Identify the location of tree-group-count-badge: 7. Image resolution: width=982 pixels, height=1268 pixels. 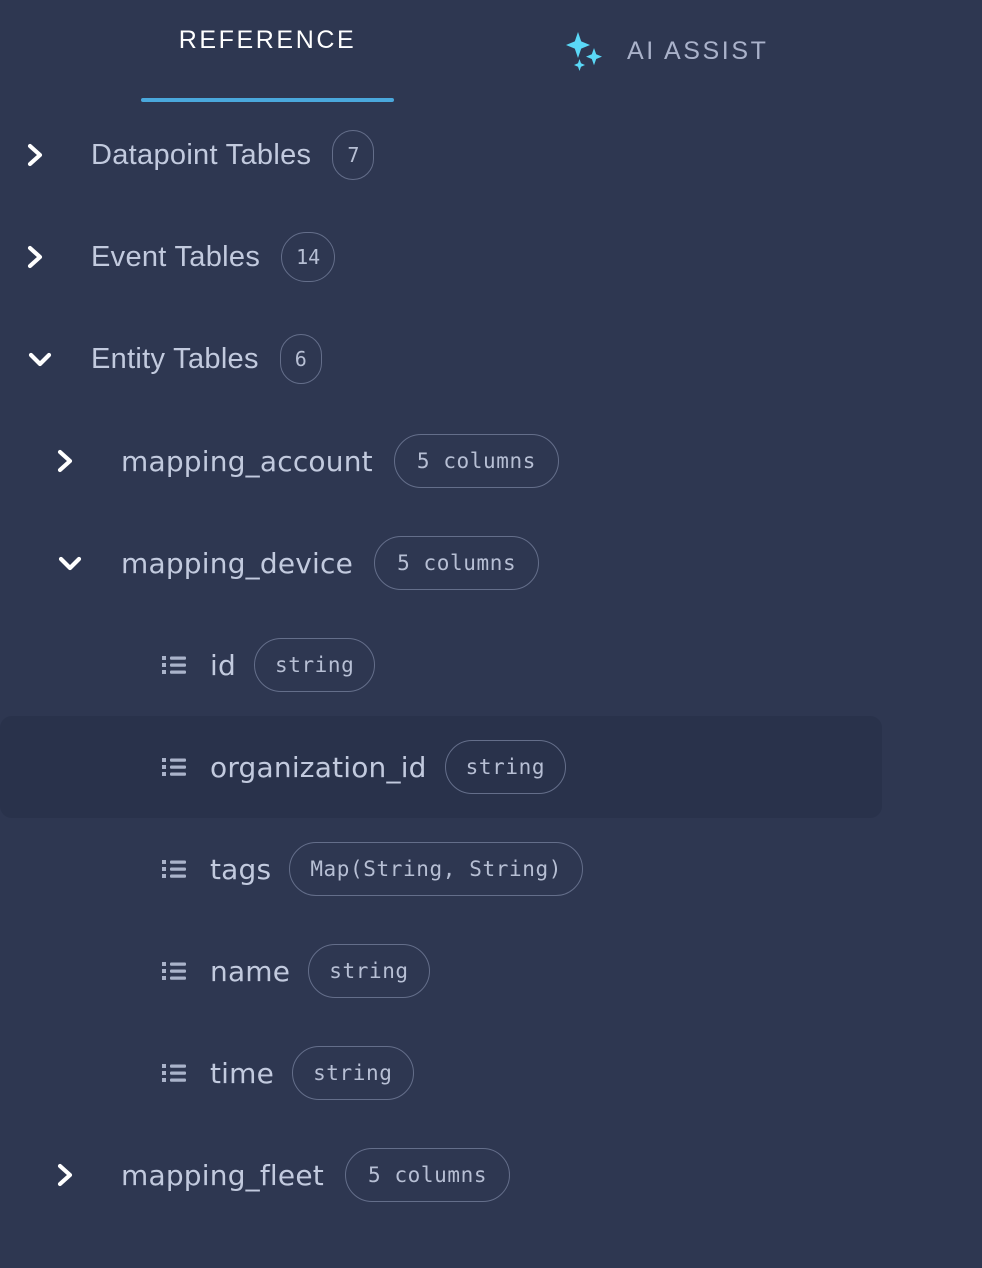
(353, 155).